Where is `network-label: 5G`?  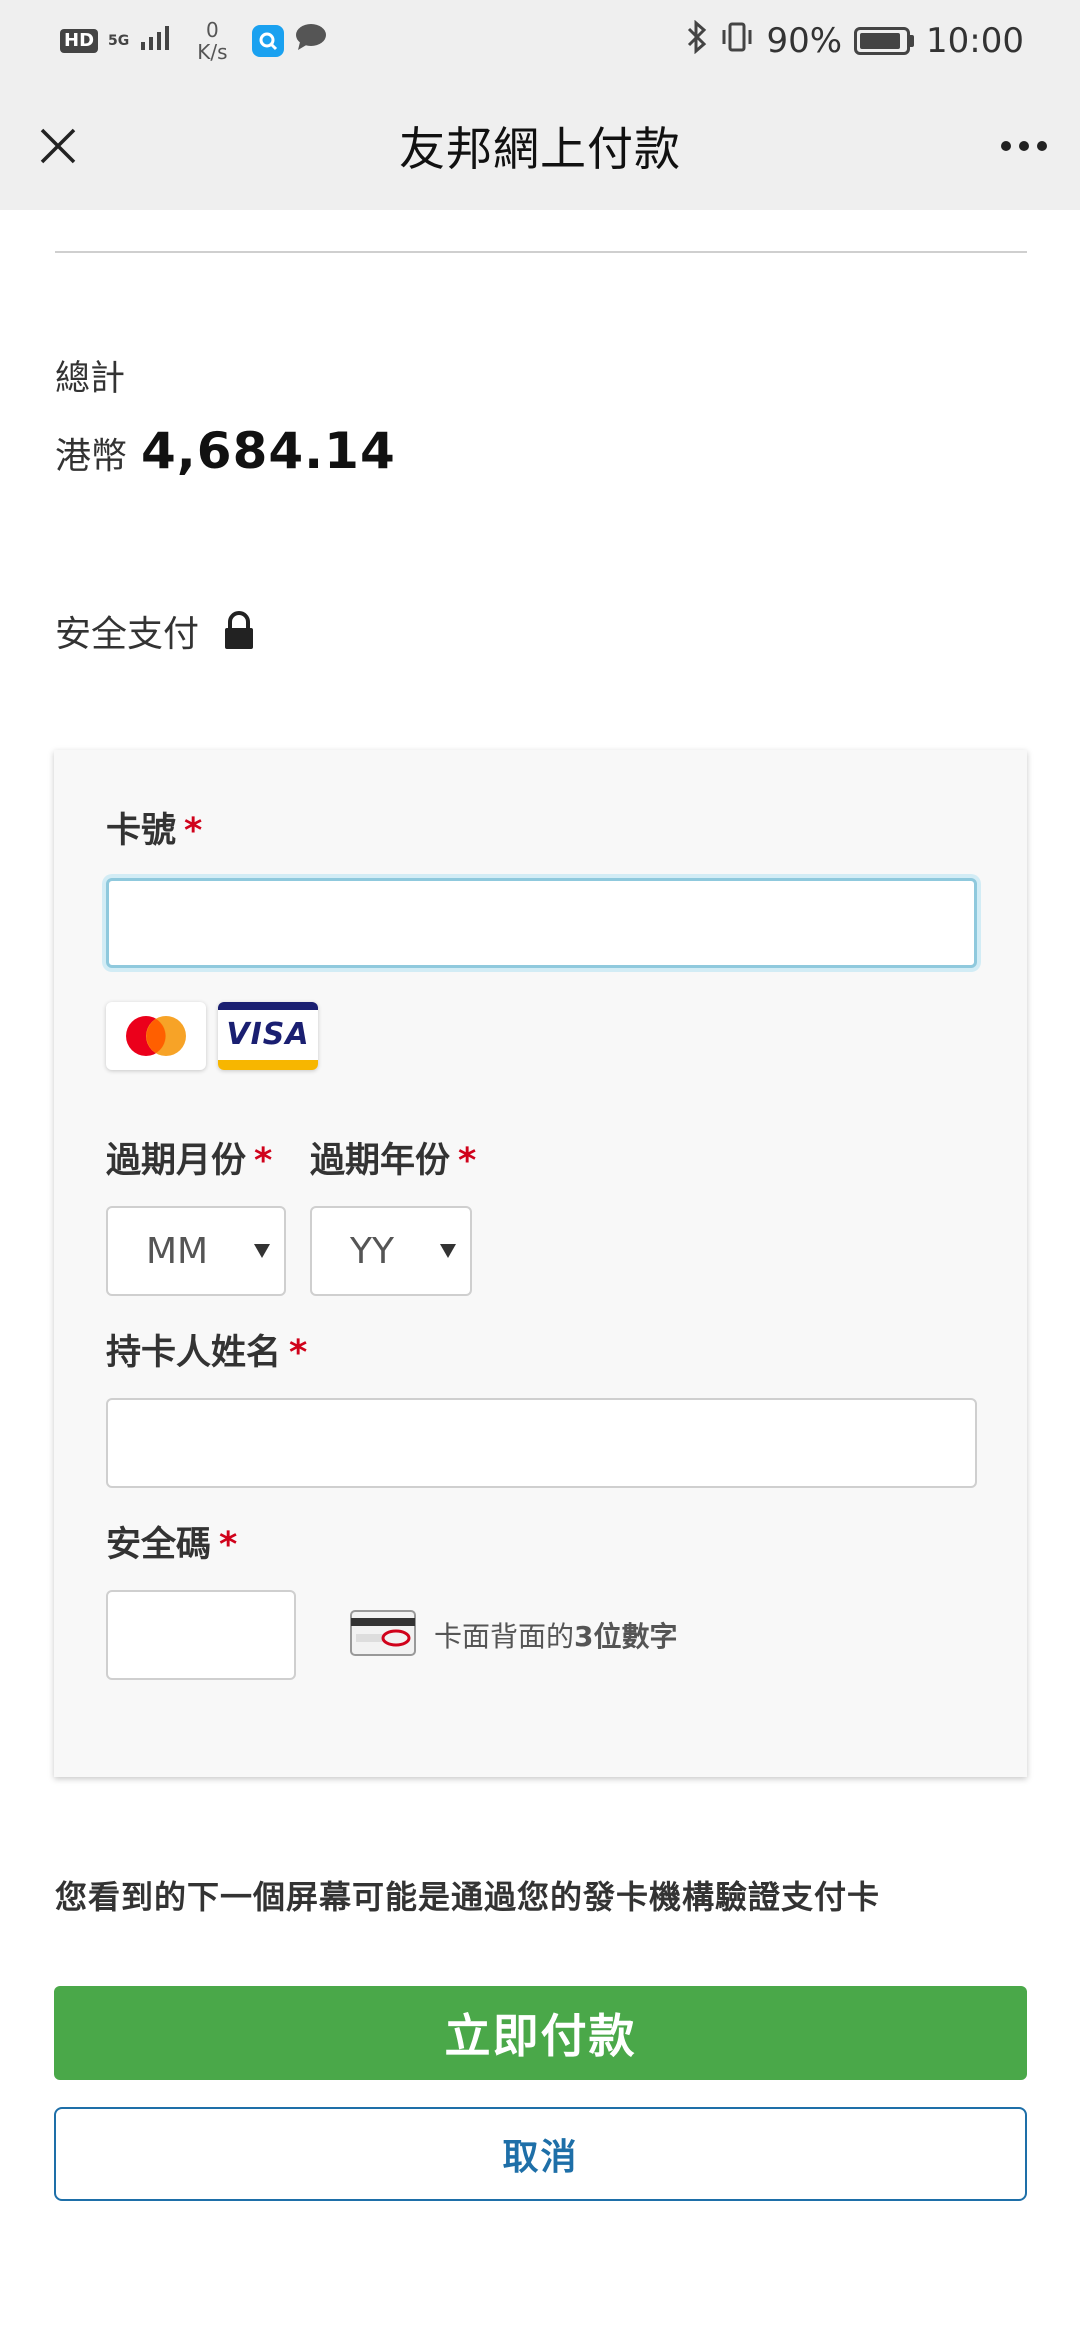 network-label: 5G is located at coordinates (119, 41).